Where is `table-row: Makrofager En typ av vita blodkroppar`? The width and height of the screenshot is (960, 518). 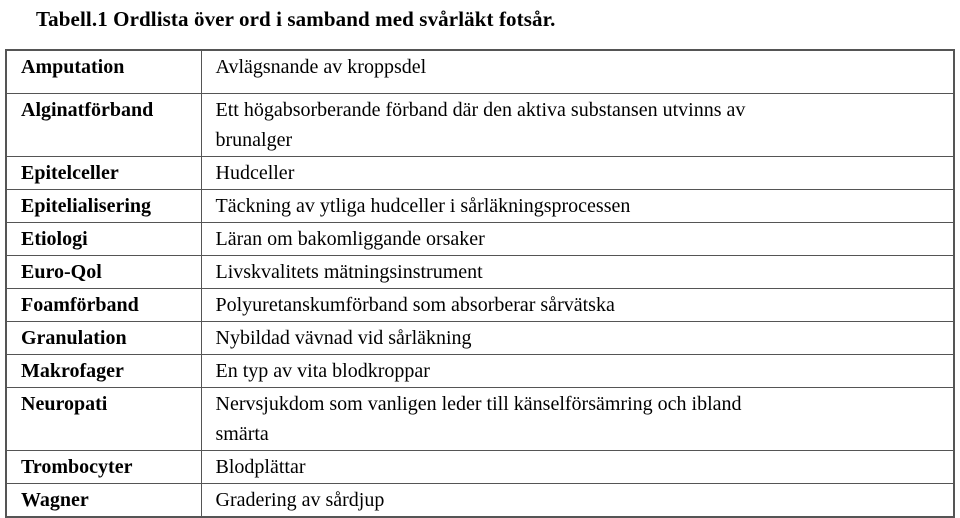 table-row: Makrofager En typ av vita blodkroppar is located at coordinates (480, 371).